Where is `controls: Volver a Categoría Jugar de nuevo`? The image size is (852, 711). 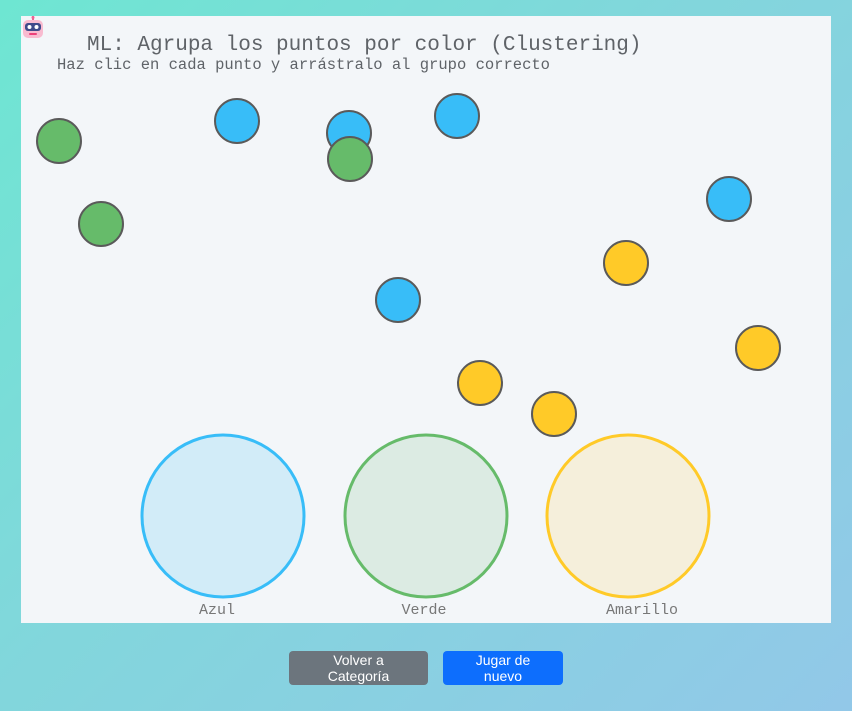
controls: Volver a Categoría Jugar de nuevo is located at coordinates (426, 668).